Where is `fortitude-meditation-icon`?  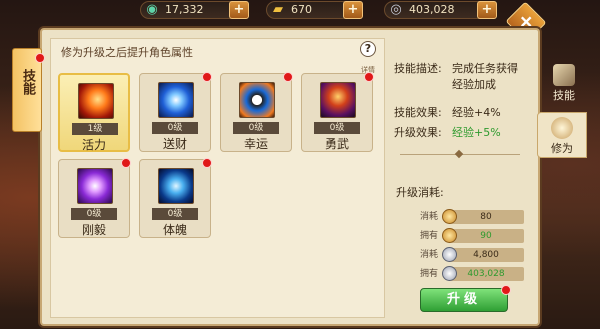
fortitude-meditation-icon is located at coordinates (95, 186).